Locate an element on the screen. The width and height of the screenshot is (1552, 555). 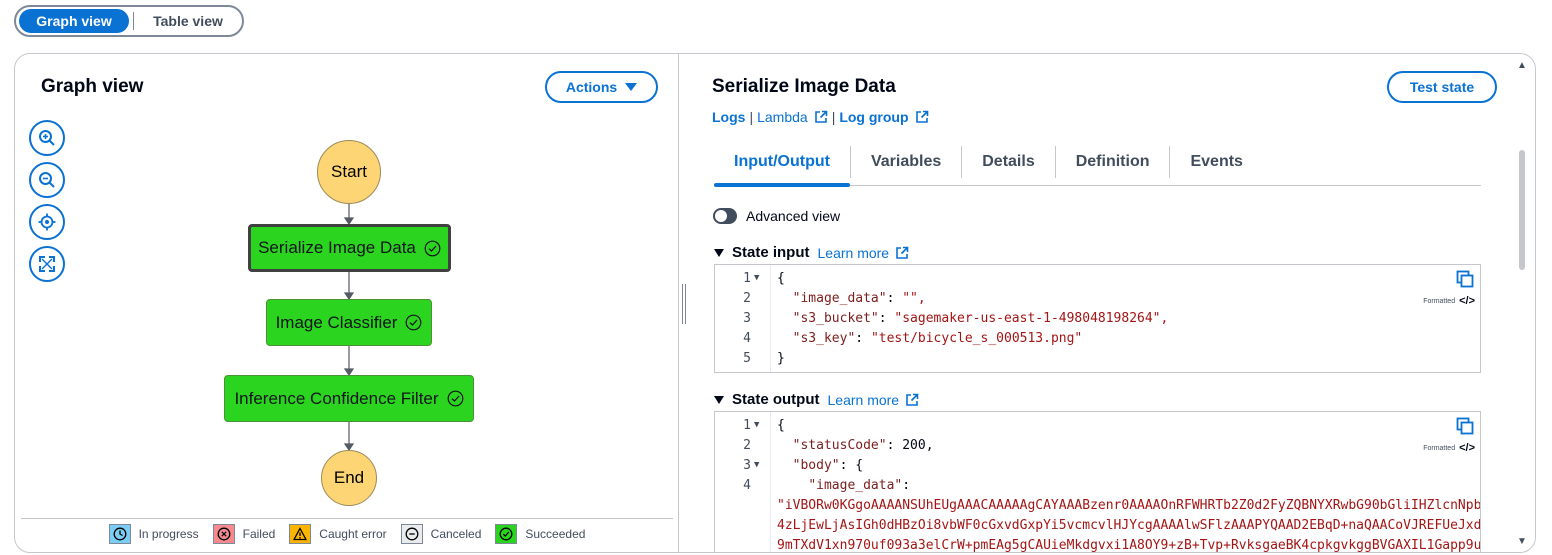
tab-definition: Definition is located at coordinates (1112, 161).